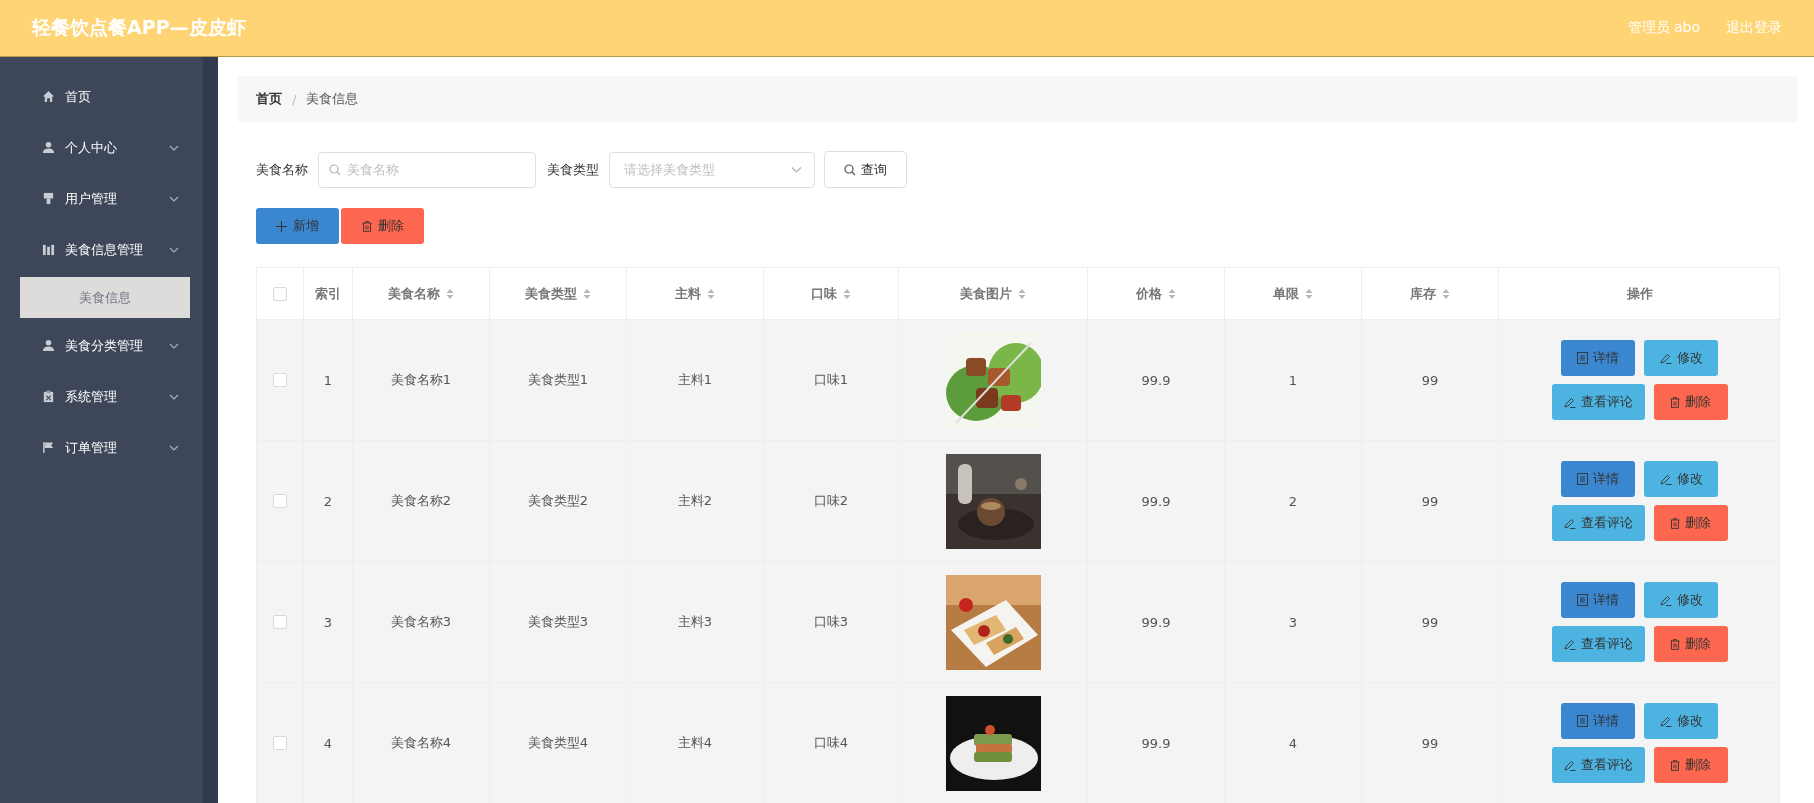 This screenshot has width=1814, height=803. I want to click on home-icon, so click(48, 96).